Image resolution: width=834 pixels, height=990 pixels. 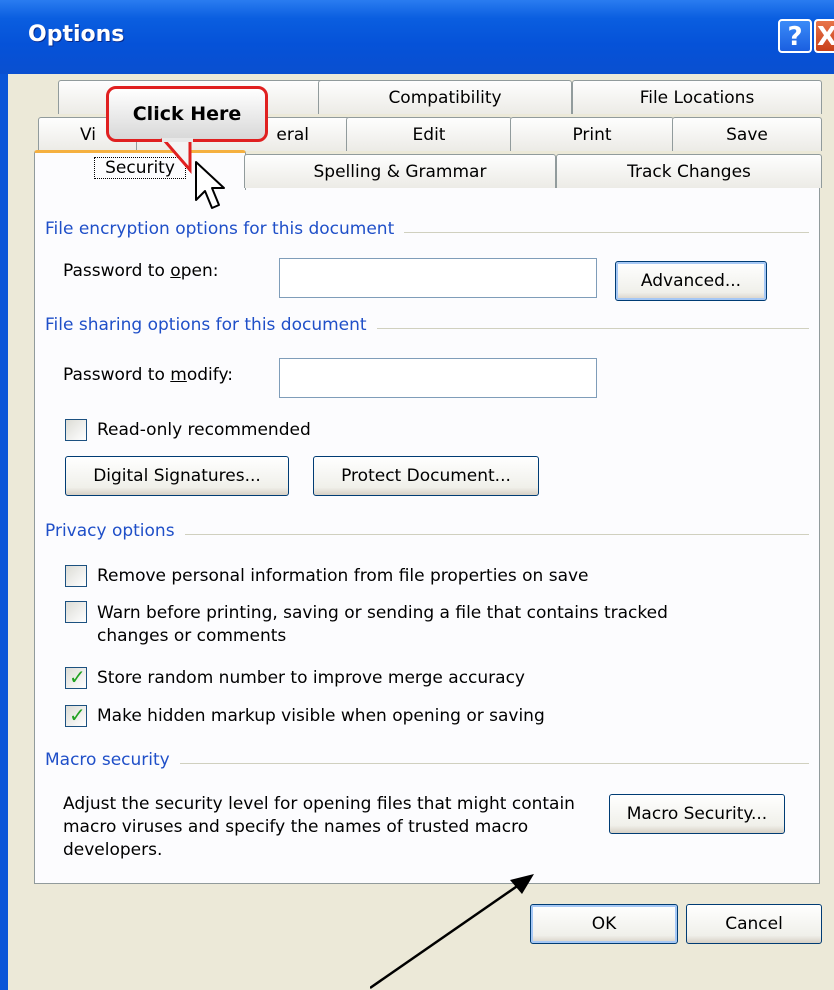 I want to click on callout-text: Click Here, so click(x=187, y=114).